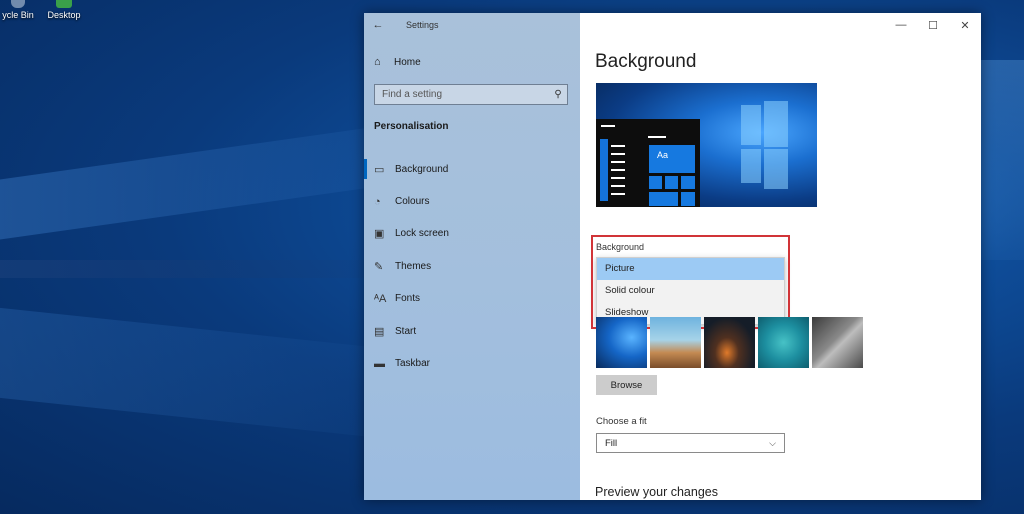  Describe the element at coordinates (657, 137) in the screenshot. I see `preview-accent-line` at that location.